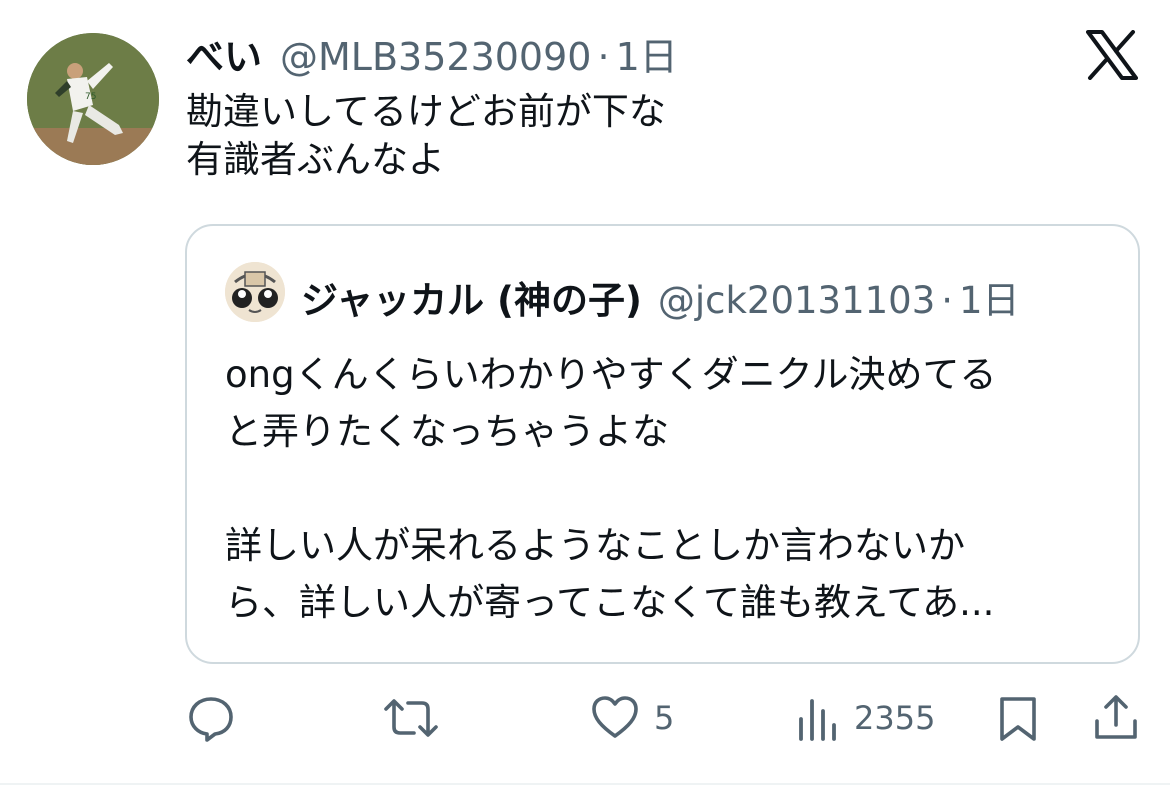  I want to click on tweet-header: べい @MLB35230090 · 1日, so click(432, 53).